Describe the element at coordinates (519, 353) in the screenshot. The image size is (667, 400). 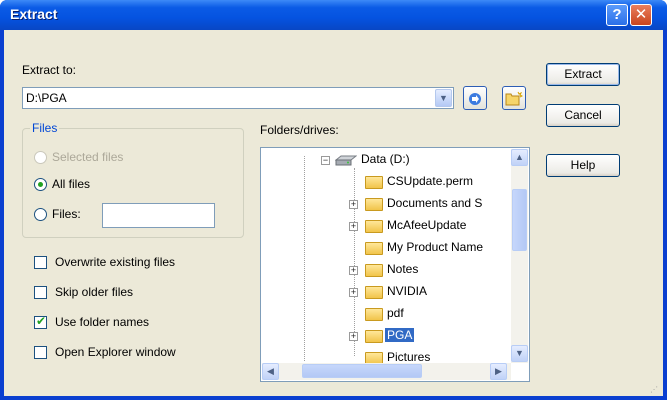
I see `scroll-down-icon: ▼` at that location.